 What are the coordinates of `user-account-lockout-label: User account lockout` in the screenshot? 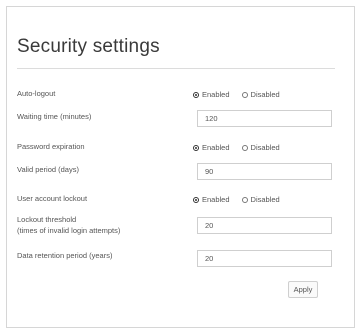 It's located at (52, 198).